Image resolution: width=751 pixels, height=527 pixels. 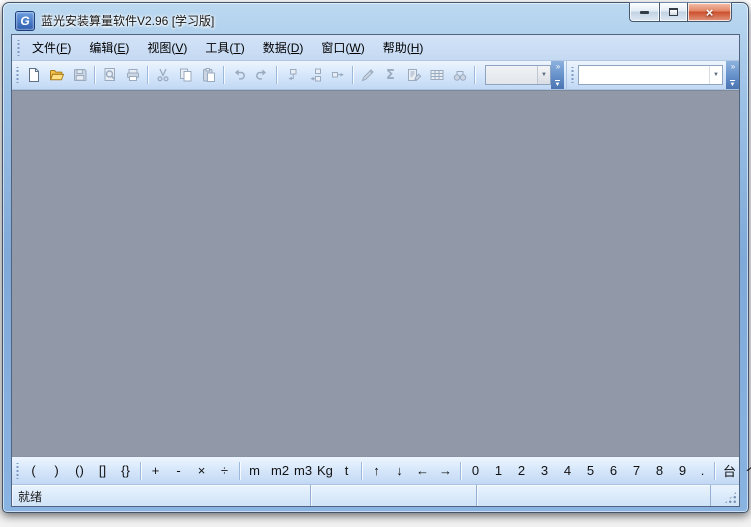 I want to click on minimize-icon, so click(x=644, y=12).